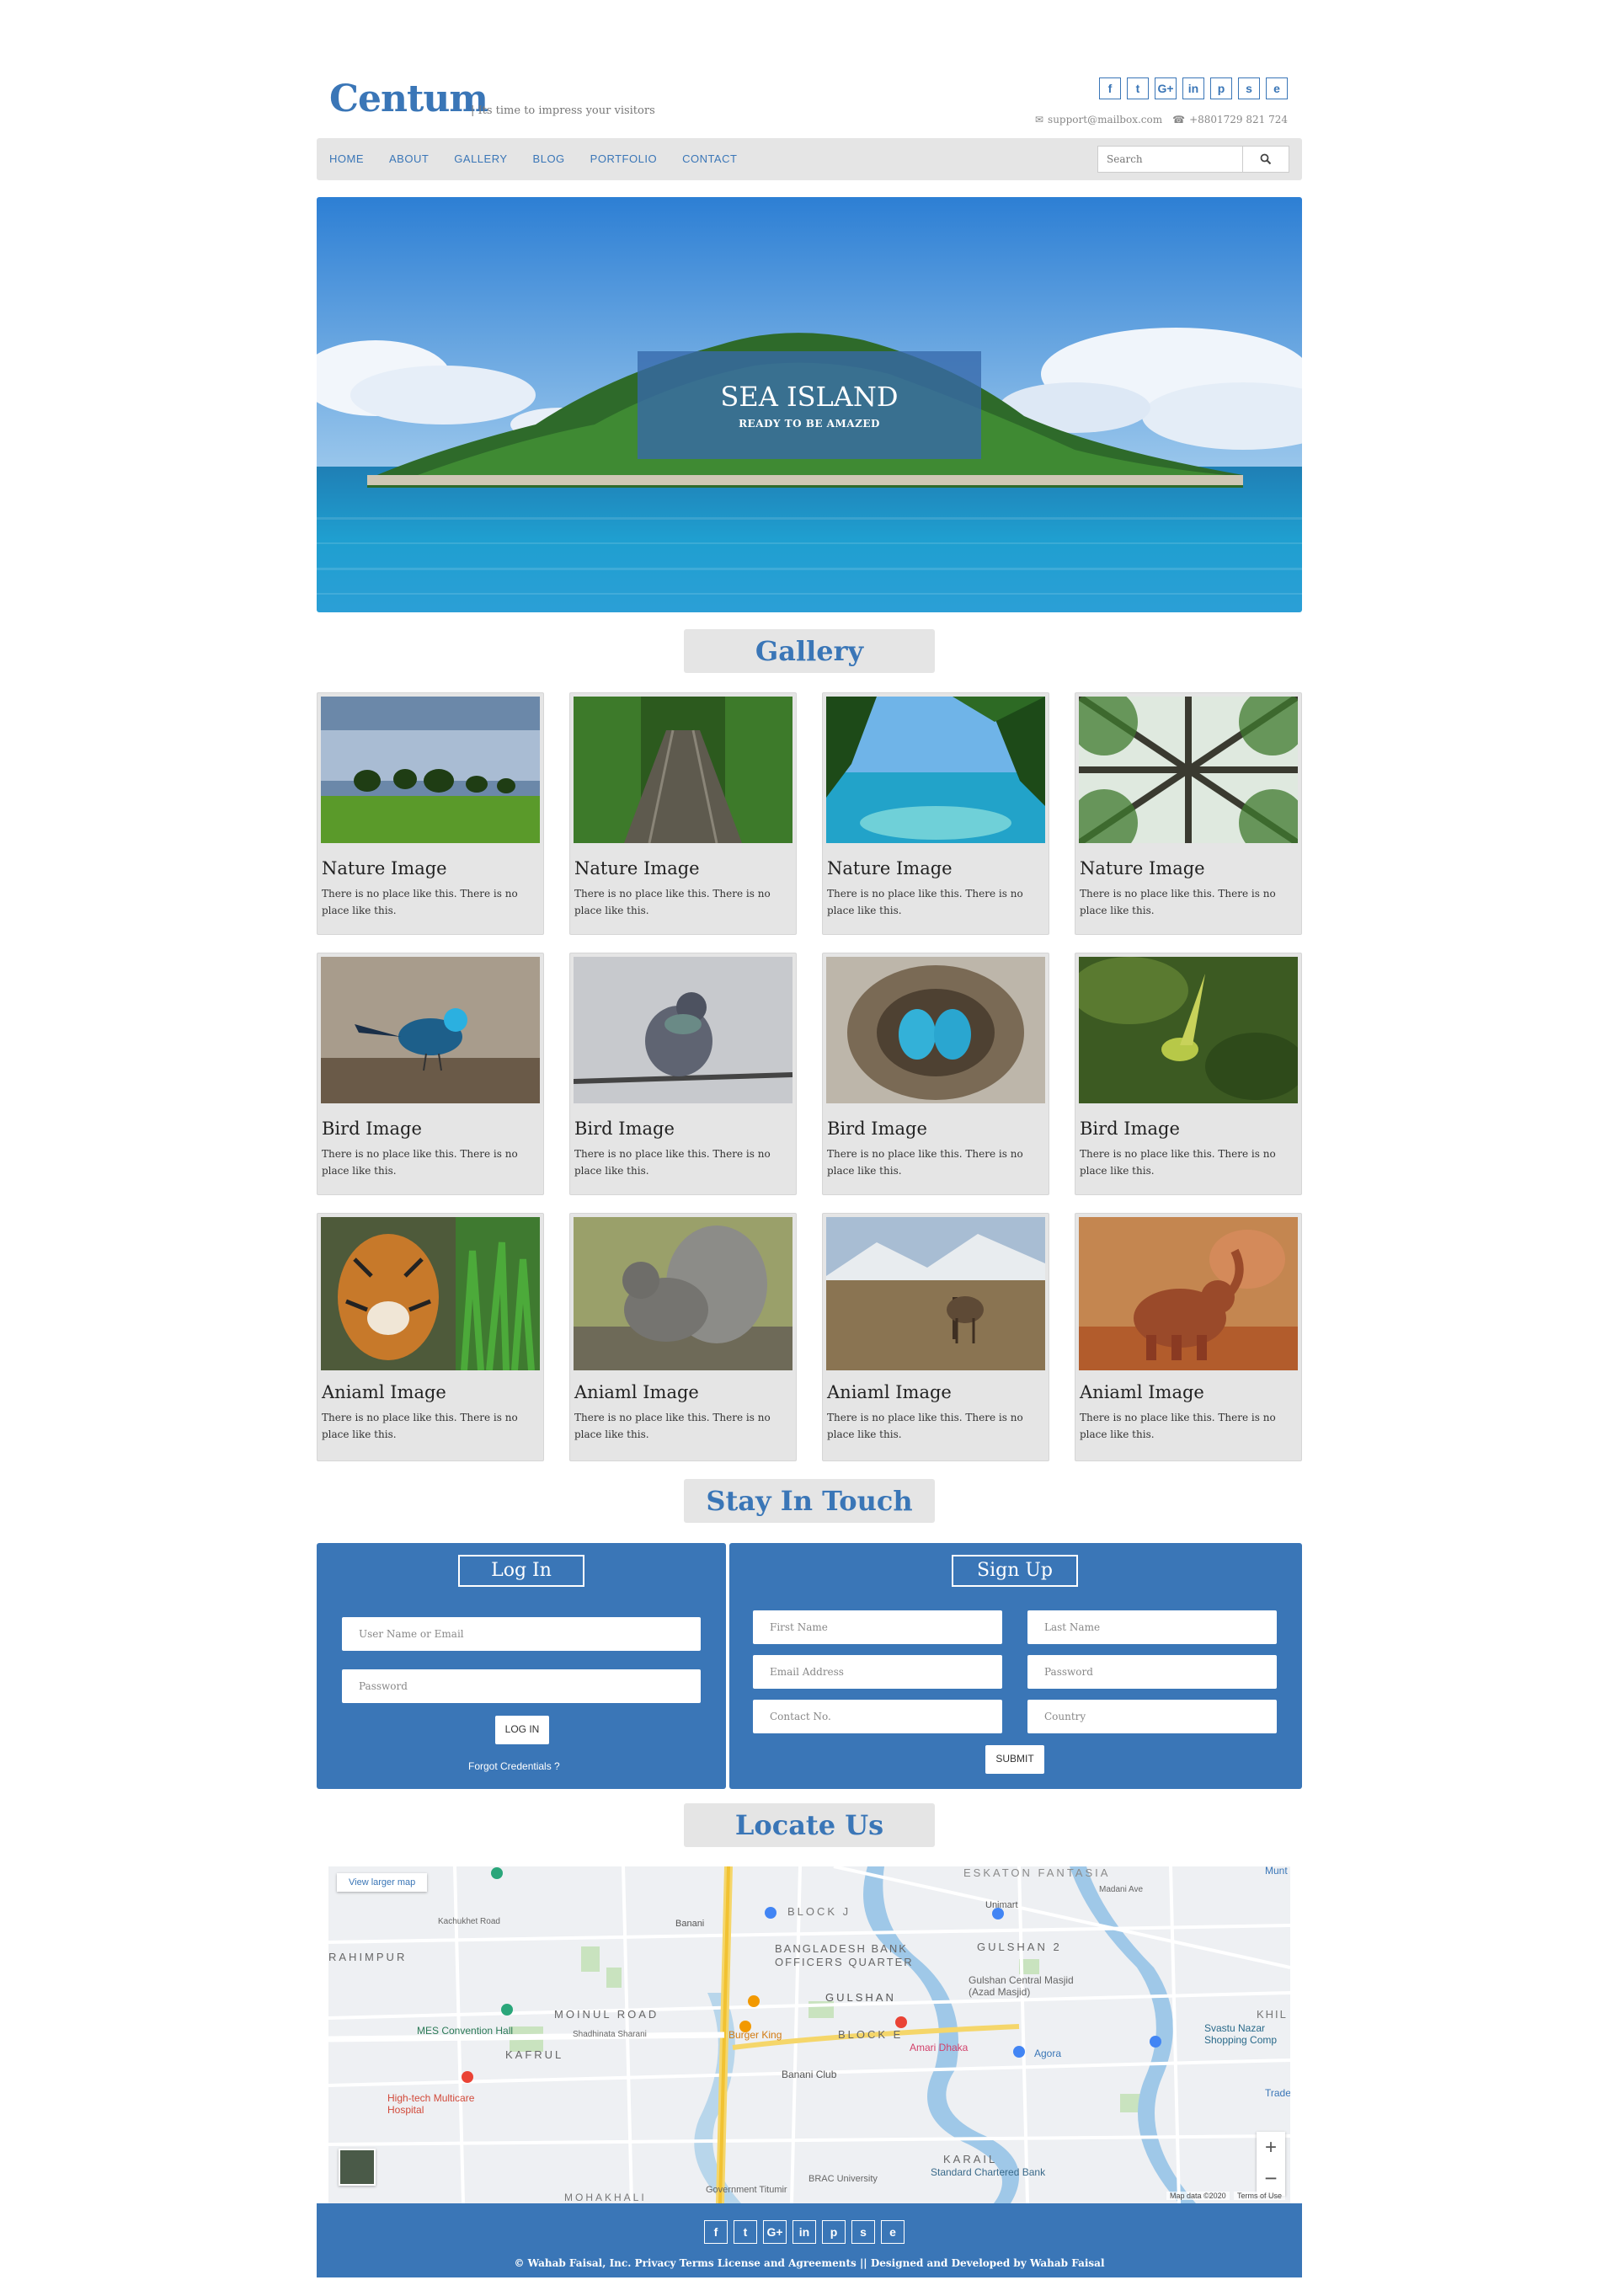 This screenshot has height=2296, width=1617. What do you see at coordinates (605, 2197) in the screenshot?
I see `map-label: MOHAKHALI` at bounding box center [605, 2197].